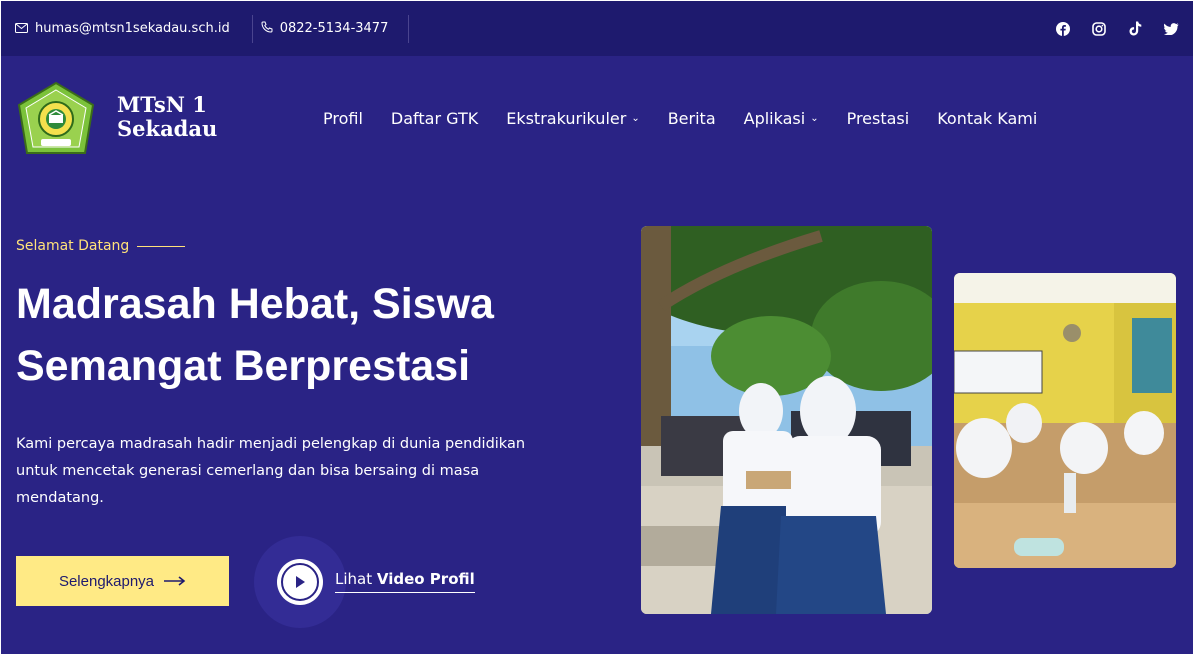  Describe the element at coordinates (425, 579) in the screenshot. I see `video-link-label: Video Profil` at that location.